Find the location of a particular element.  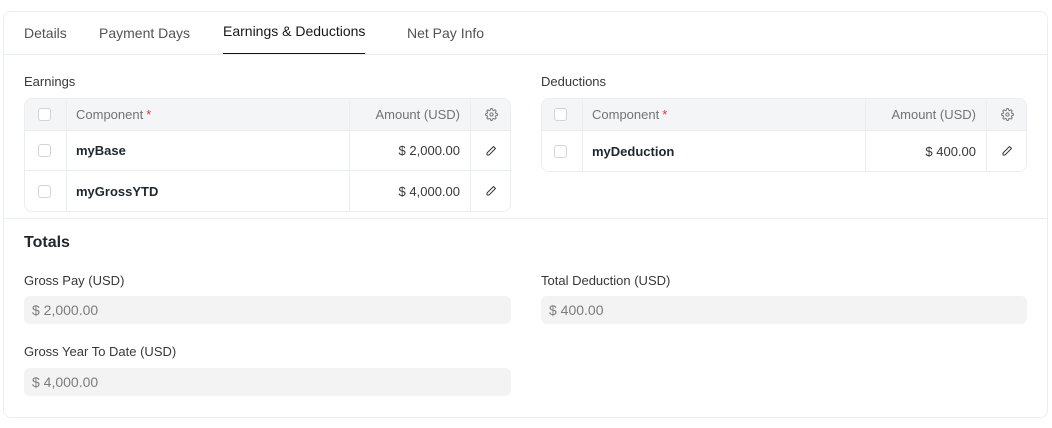

amount-cell: $ 400.00 is located at coordinates (925, 151).